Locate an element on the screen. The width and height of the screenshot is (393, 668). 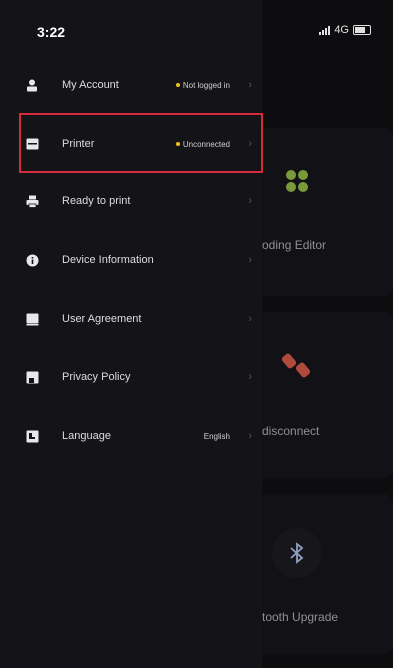
info-icon is located at coordinates (32, 260).